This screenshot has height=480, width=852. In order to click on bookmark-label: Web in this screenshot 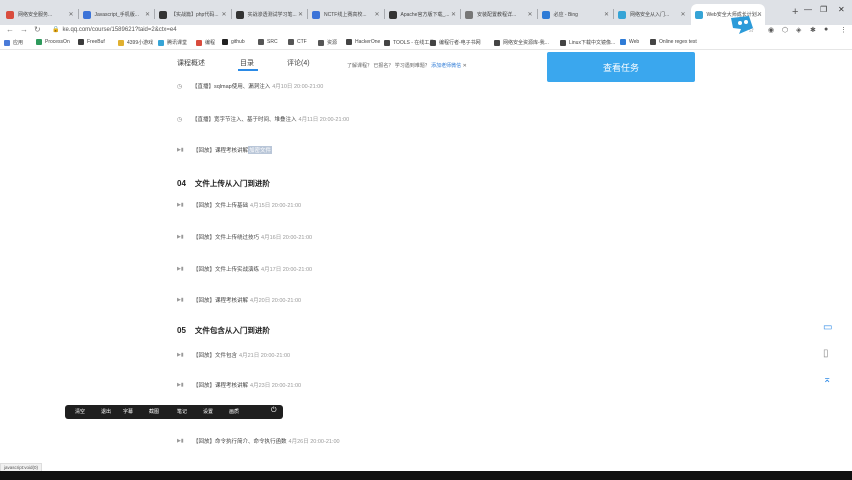, I will do `click(634, 42)`.